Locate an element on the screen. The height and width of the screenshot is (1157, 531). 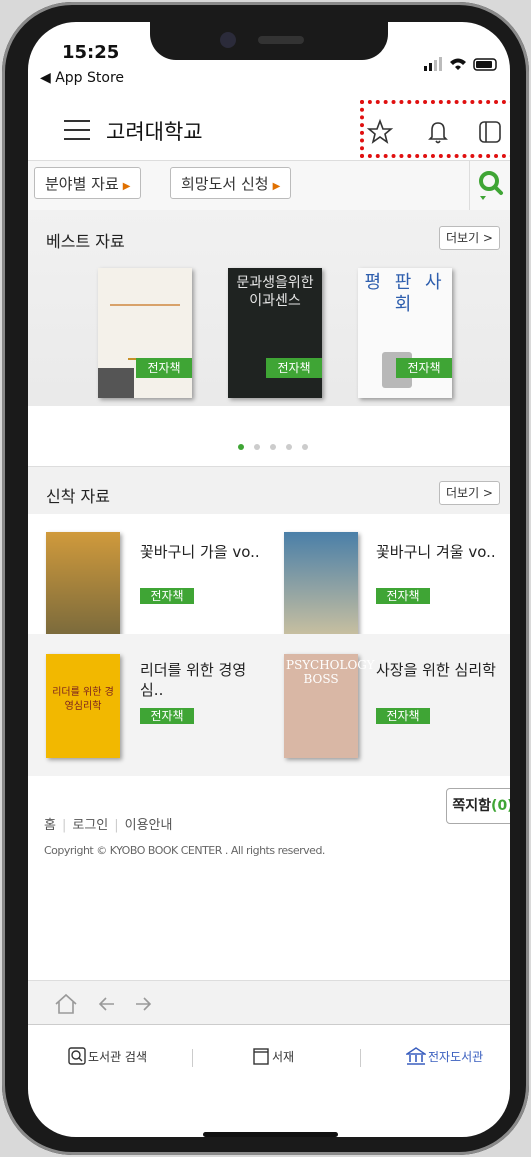
book-request-label: 희망도서 신청 is located at coordinates (225, 184).